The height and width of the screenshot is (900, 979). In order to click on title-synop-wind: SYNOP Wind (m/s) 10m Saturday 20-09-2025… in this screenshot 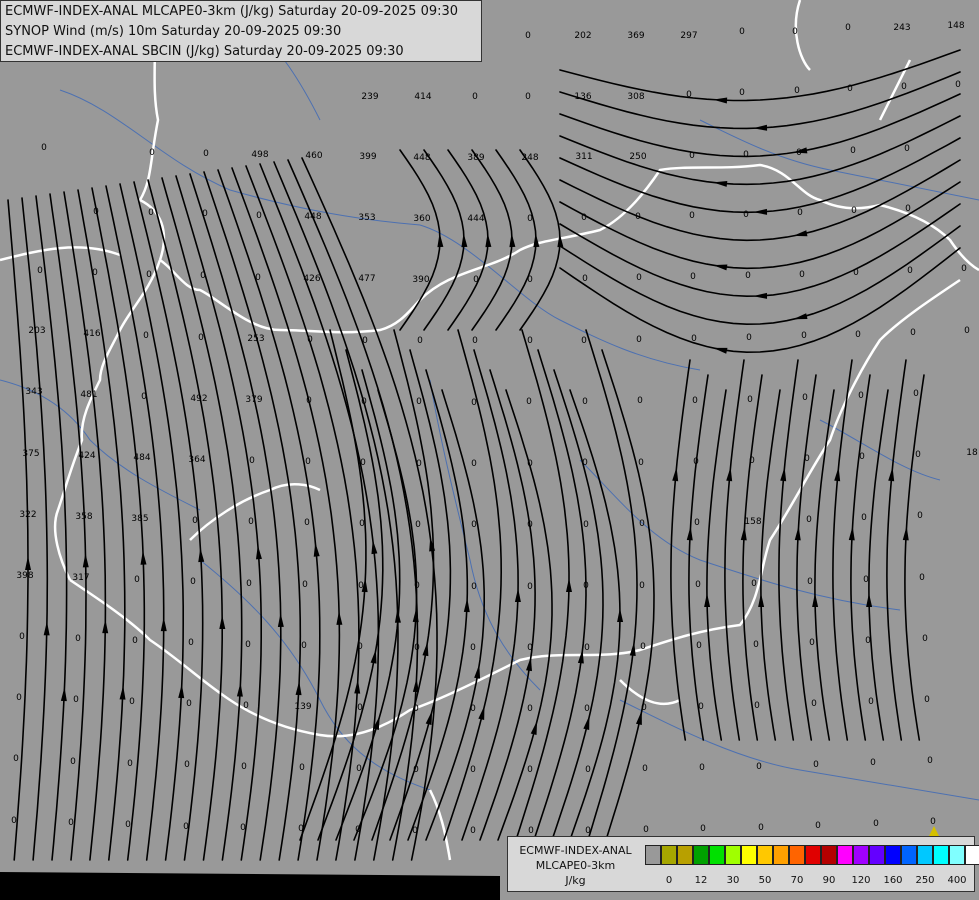, I will do `click(173, 31)`.